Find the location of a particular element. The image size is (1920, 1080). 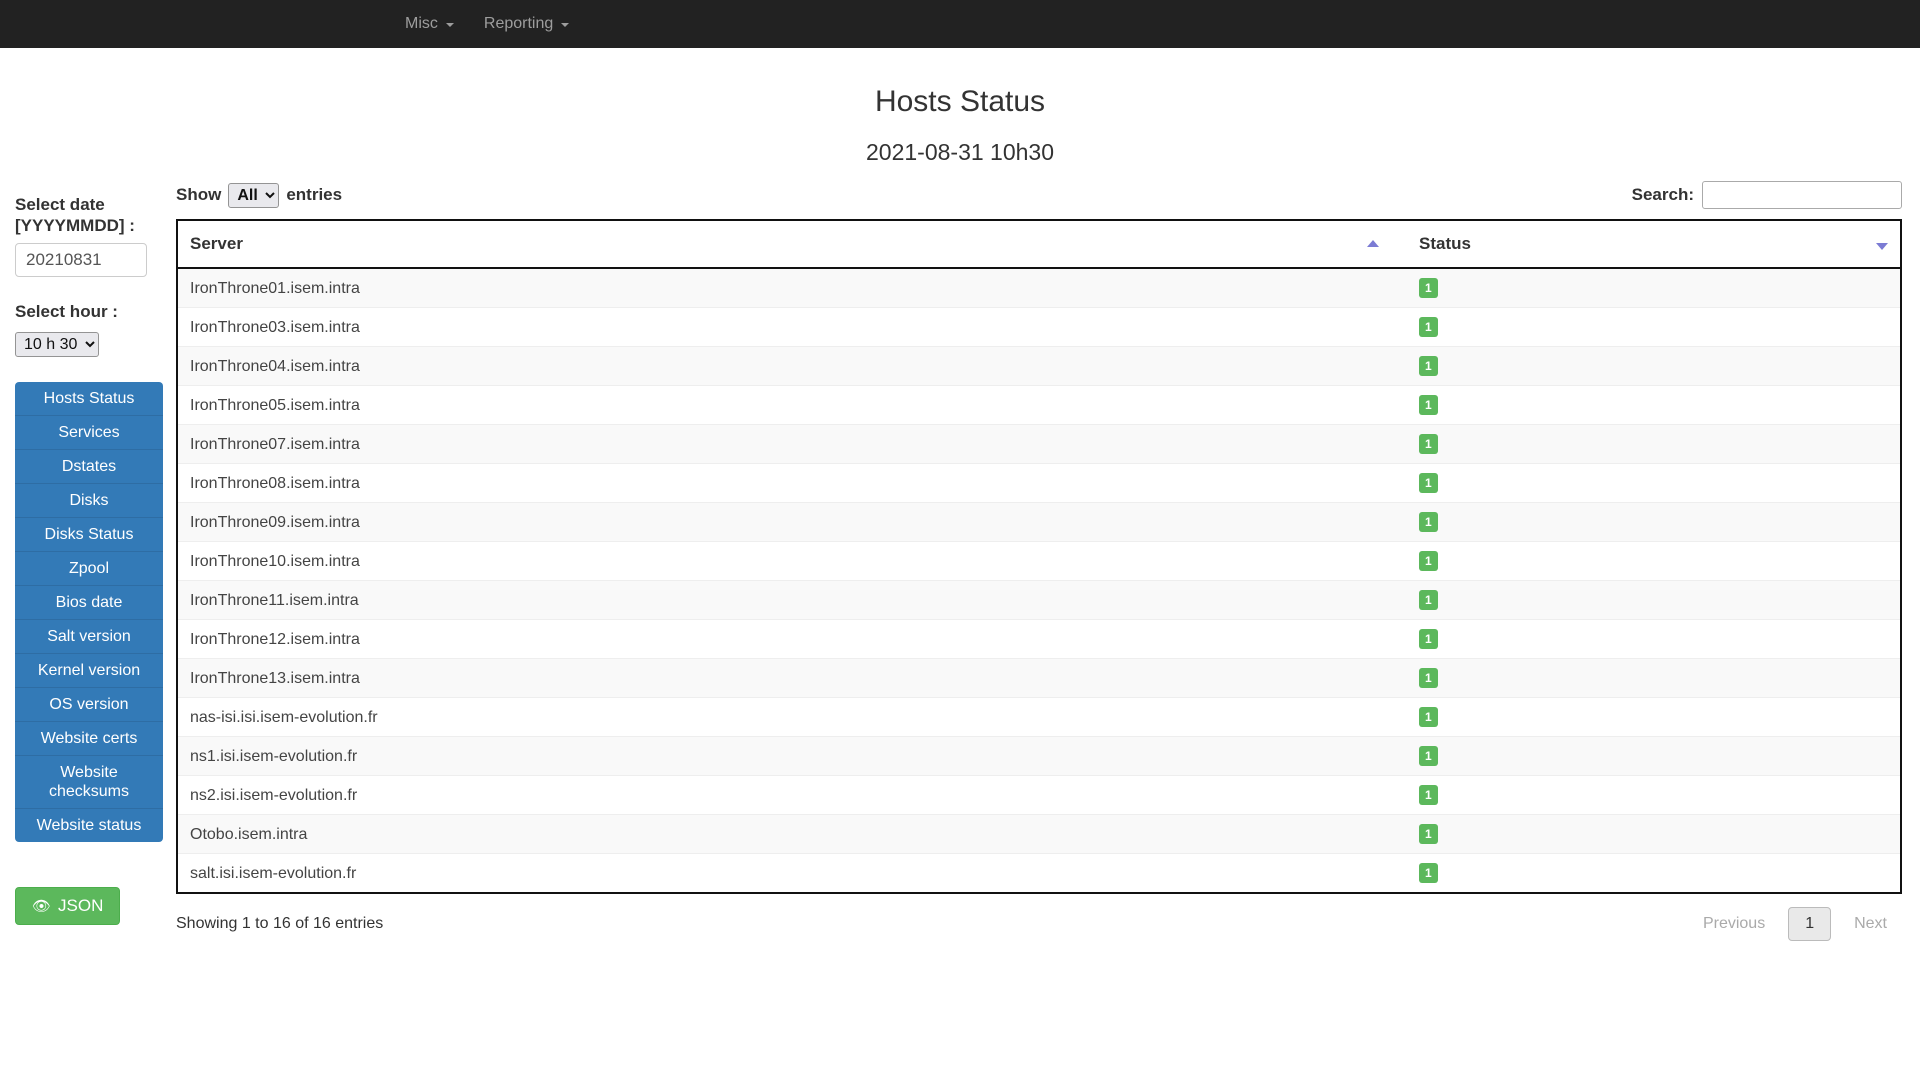

table-row: IronThrone13.isem.intra 1 is located at coordinates (1039, 678).